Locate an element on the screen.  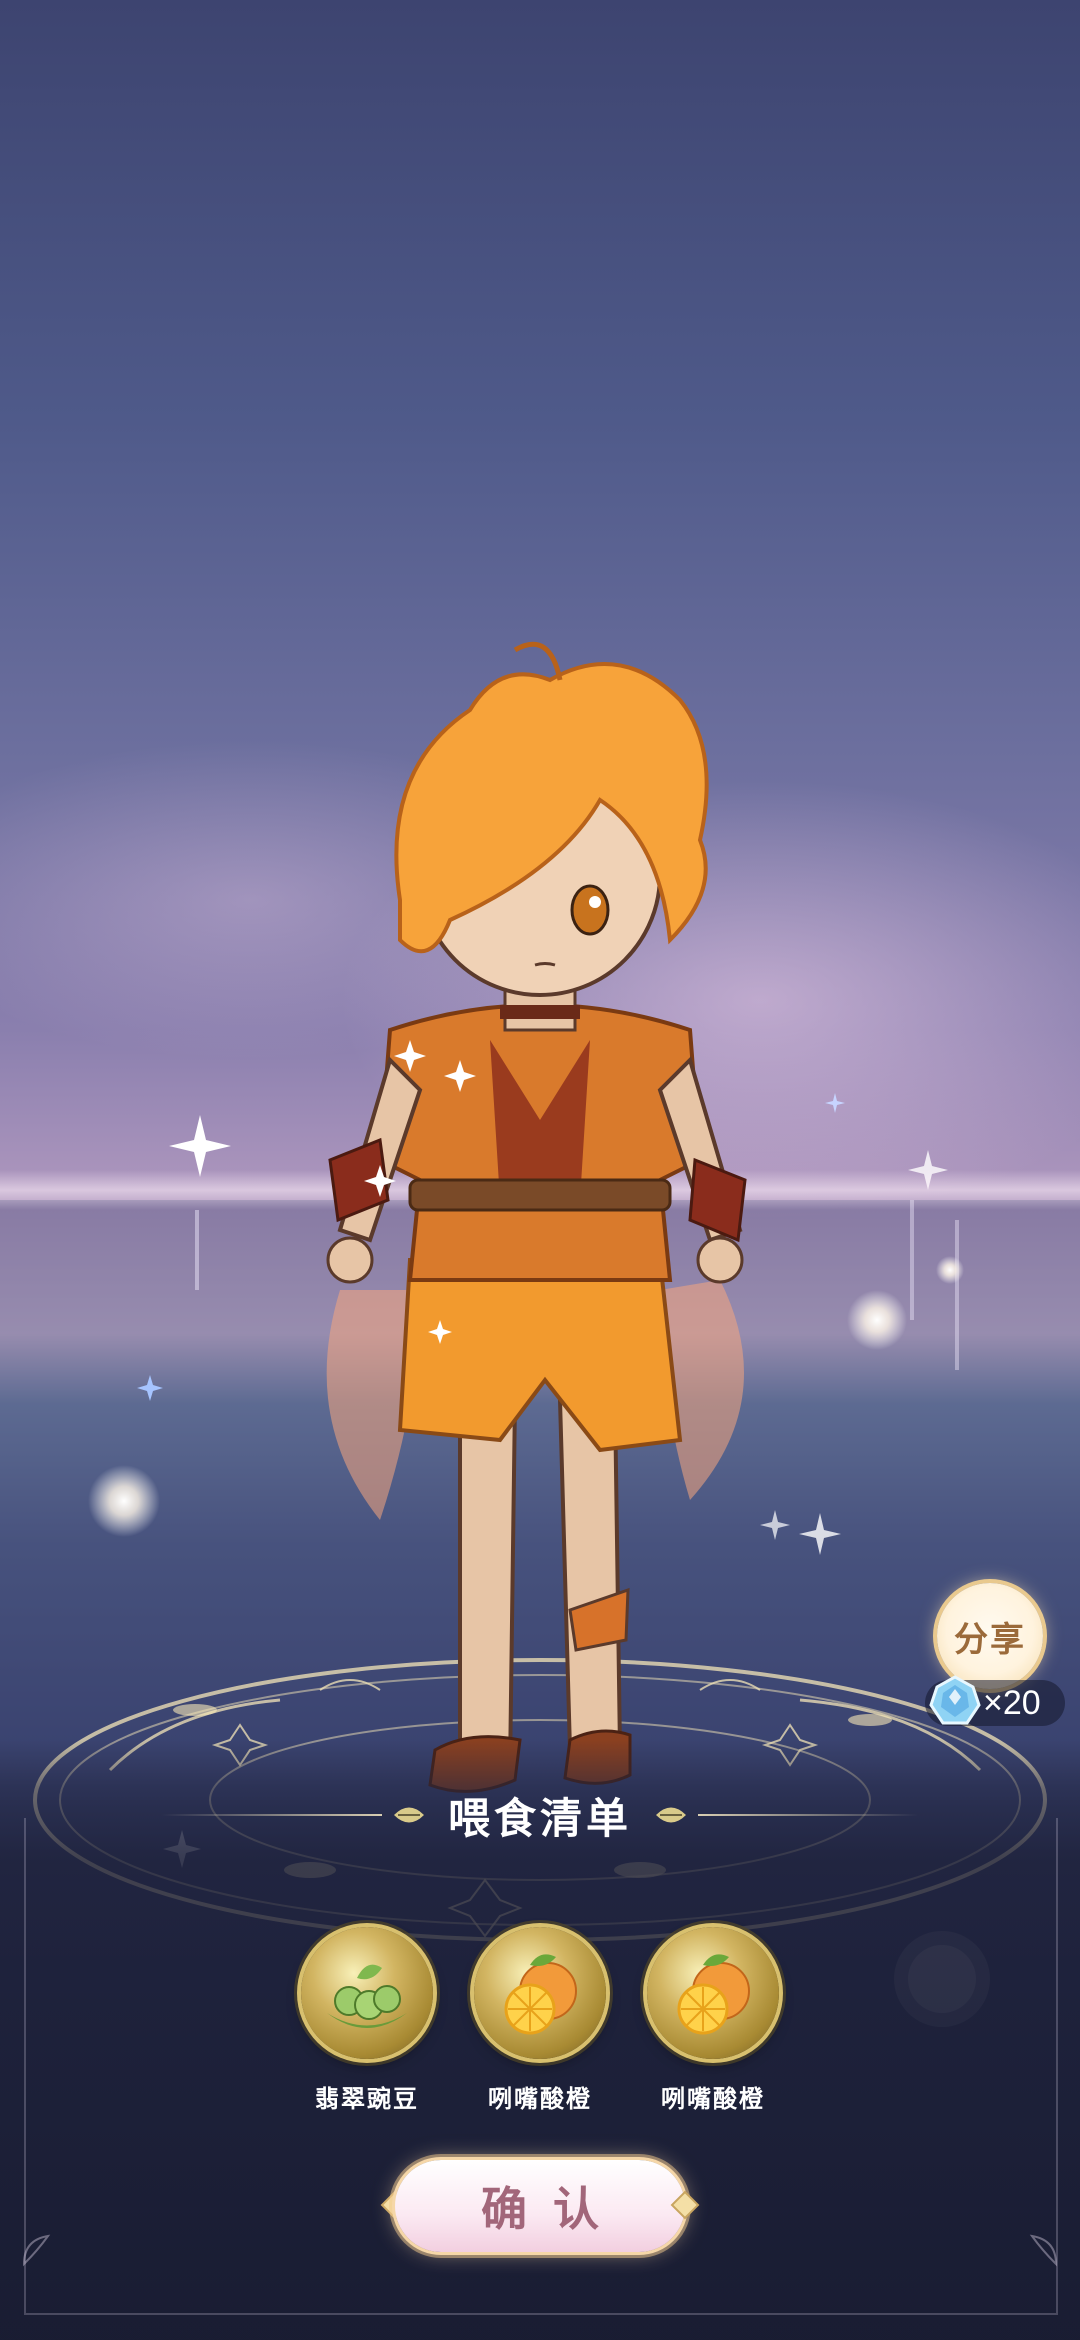
header-divider-left is located at coordinates (271, 1815).